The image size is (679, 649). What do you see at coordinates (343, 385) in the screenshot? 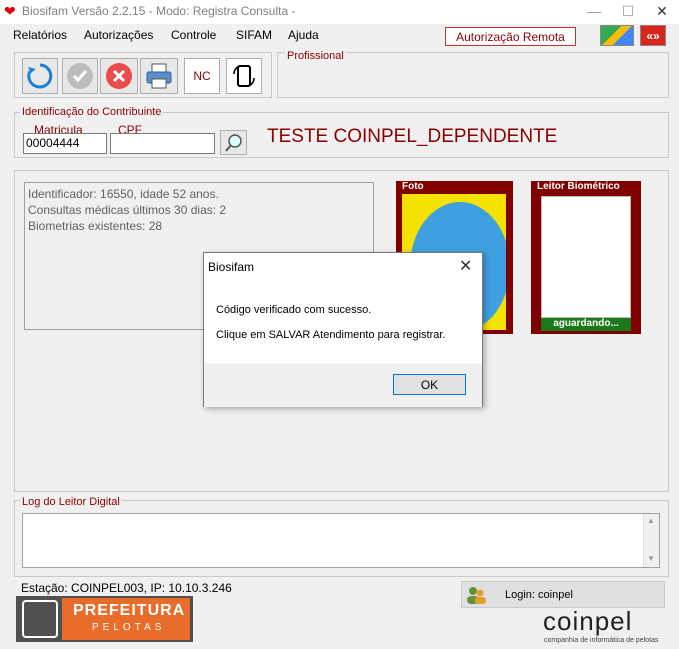
I see `dialog-footer: OK` at bounding box center [343, 385].